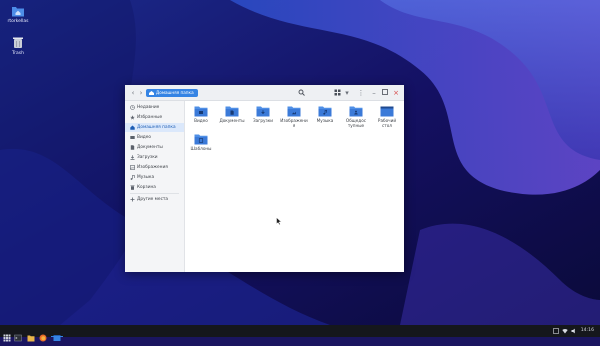 This screenshot has height=346, width=600. I want to click on folder-label: Документы, so click(232, 120).